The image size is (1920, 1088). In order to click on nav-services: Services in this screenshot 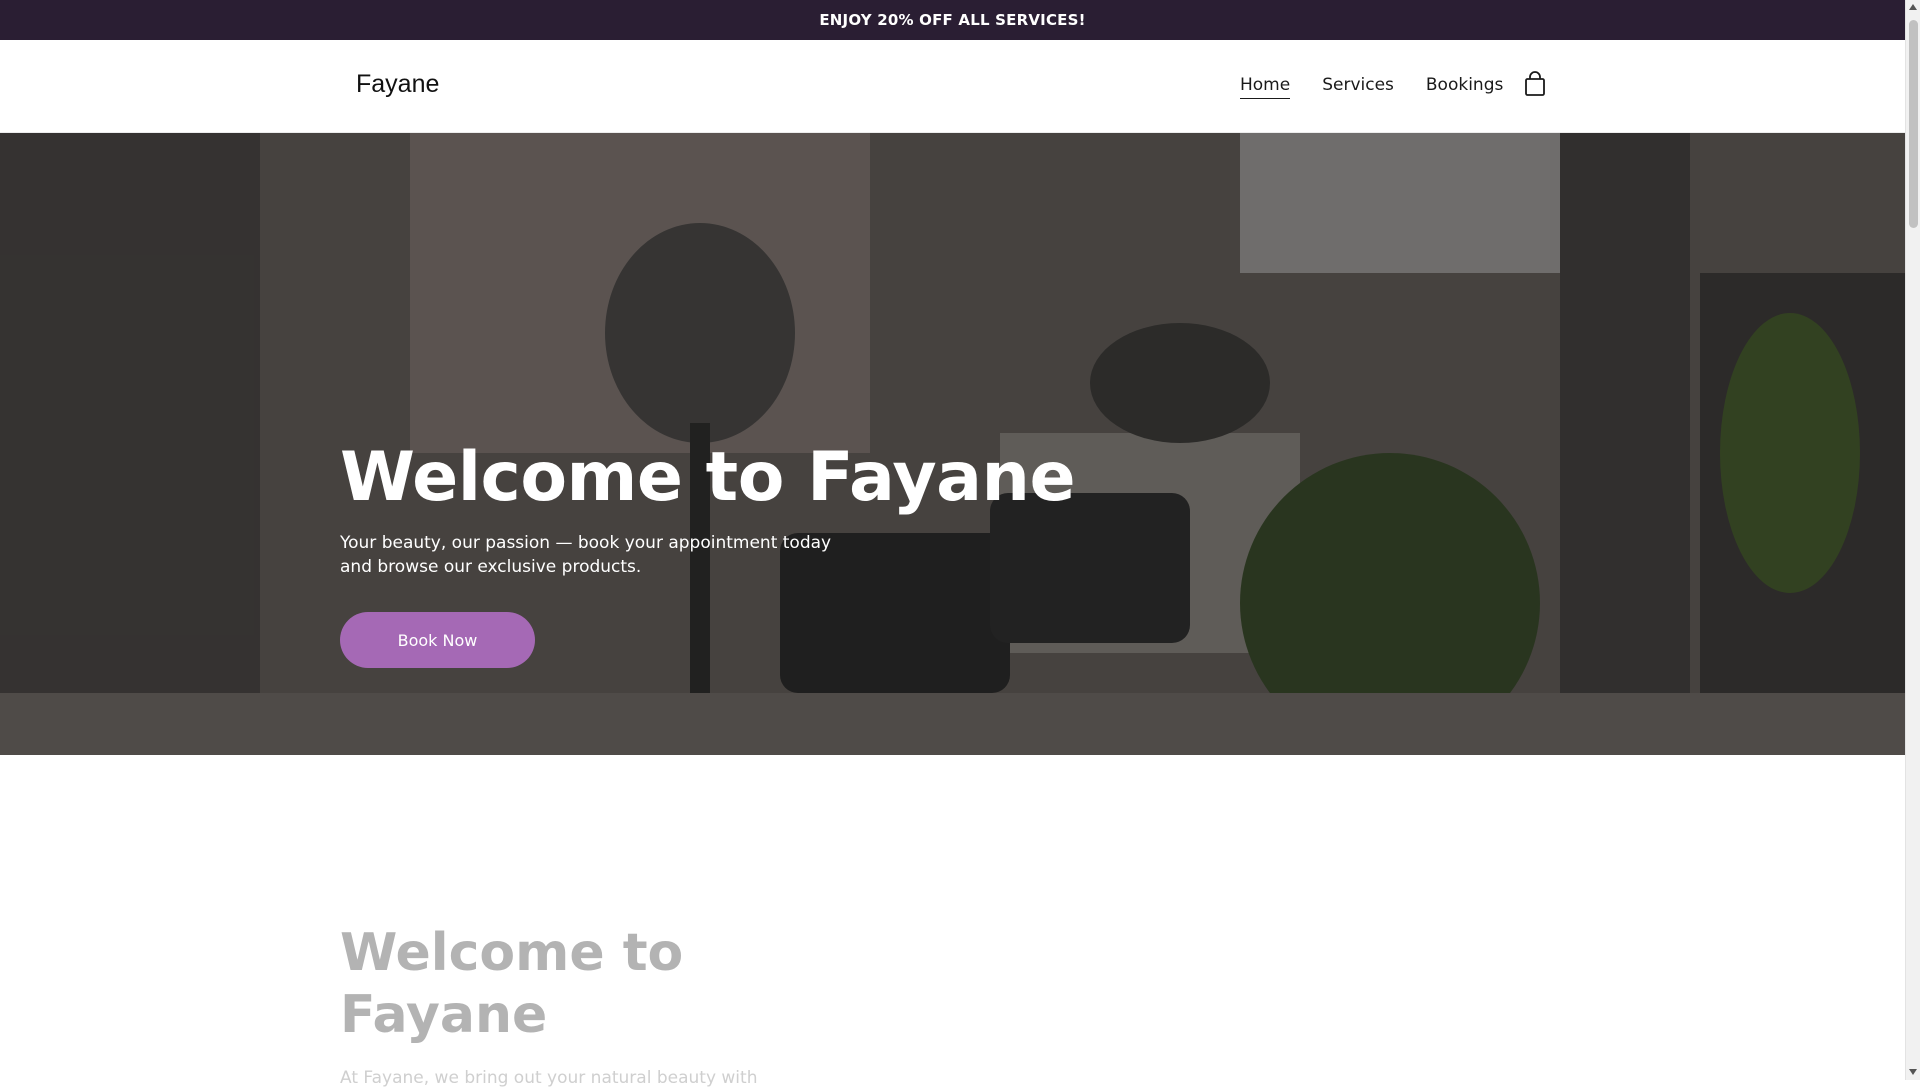, I will do `click(1358, 87)`.